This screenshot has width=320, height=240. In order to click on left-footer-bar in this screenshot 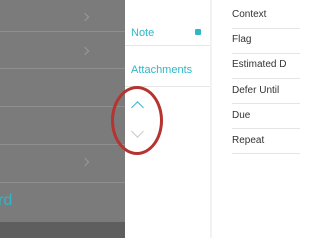, I will do `click(62, 230)`.